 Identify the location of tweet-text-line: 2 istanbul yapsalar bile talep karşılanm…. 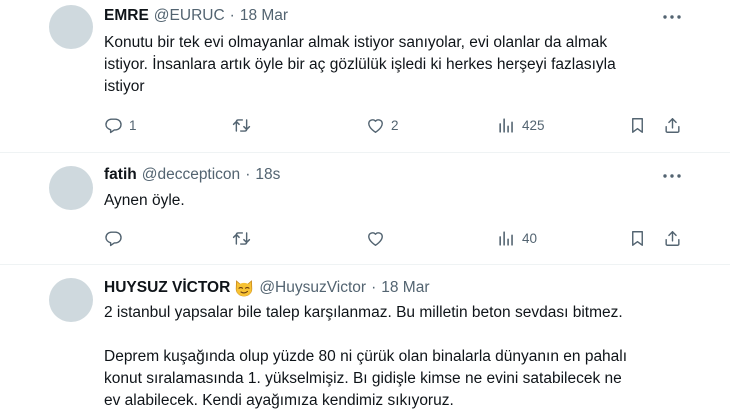
(363, 312).